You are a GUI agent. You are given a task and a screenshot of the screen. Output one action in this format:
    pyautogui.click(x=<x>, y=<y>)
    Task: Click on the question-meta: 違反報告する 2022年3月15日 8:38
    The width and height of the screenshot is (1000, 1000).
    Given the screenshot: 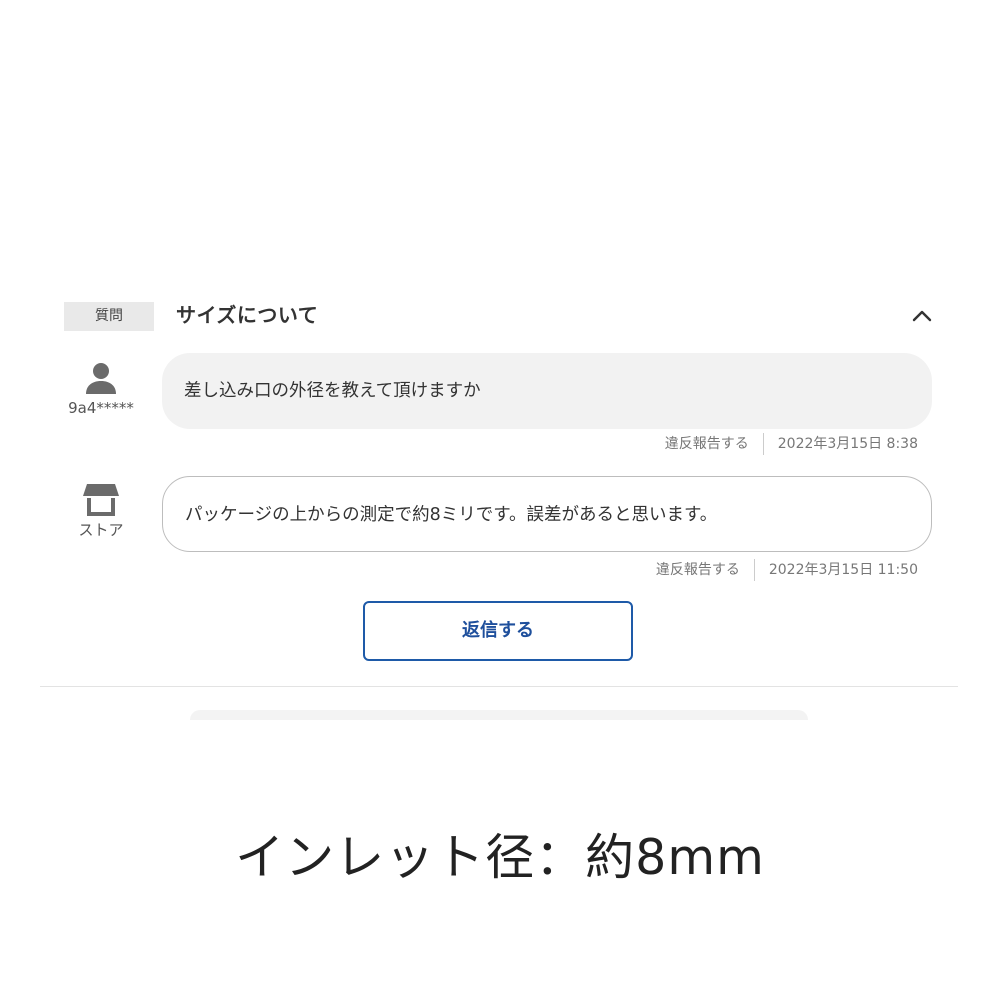 What is the action you would take?
    pyautogui.click(x=791, y=444)
    